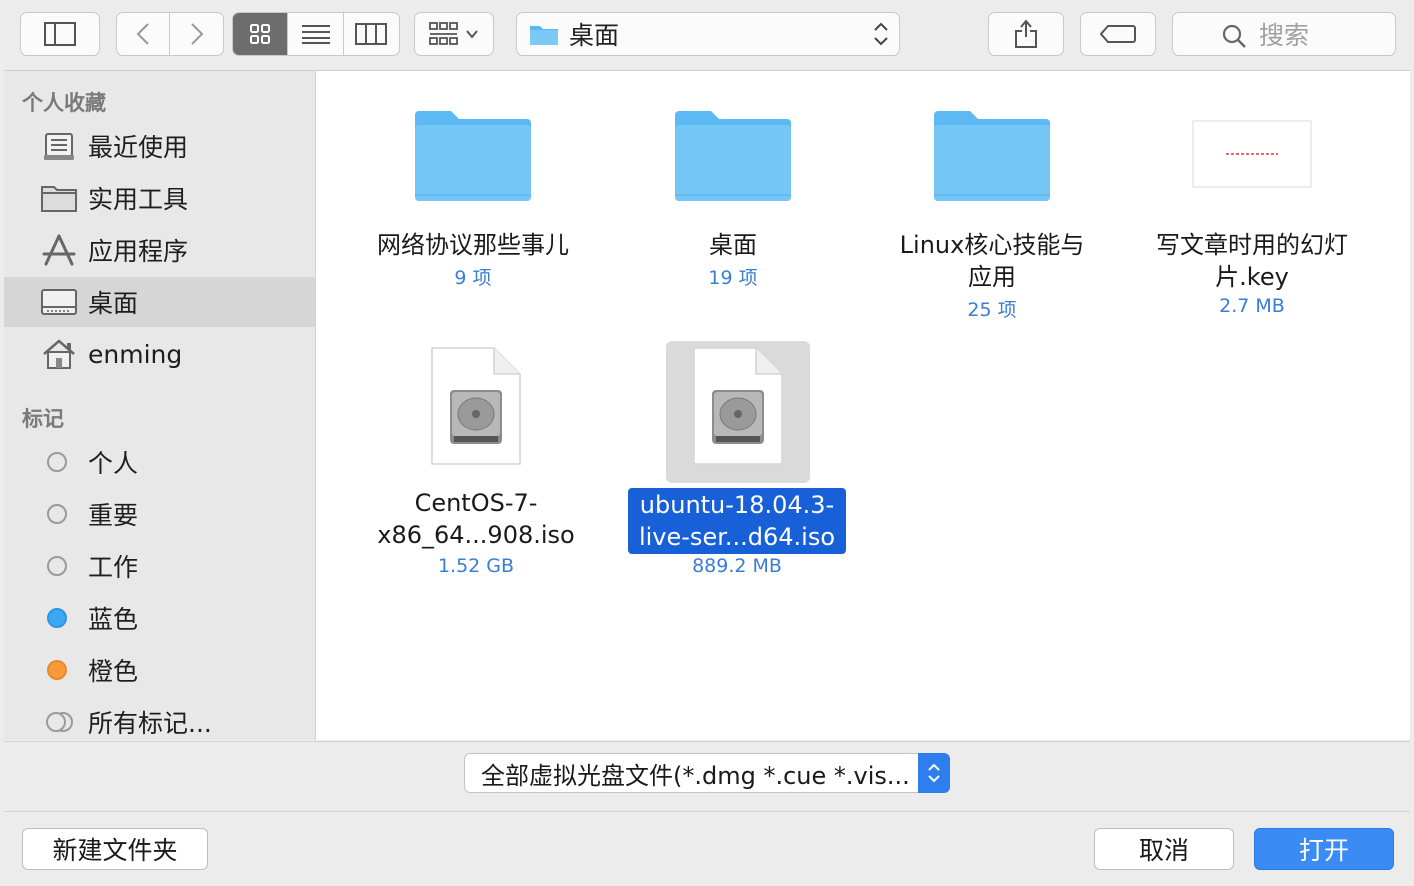 The height and width of the screenshot is (886, 1414). I want to click on sidebar-tag-important: 重要, so click(159, 514).